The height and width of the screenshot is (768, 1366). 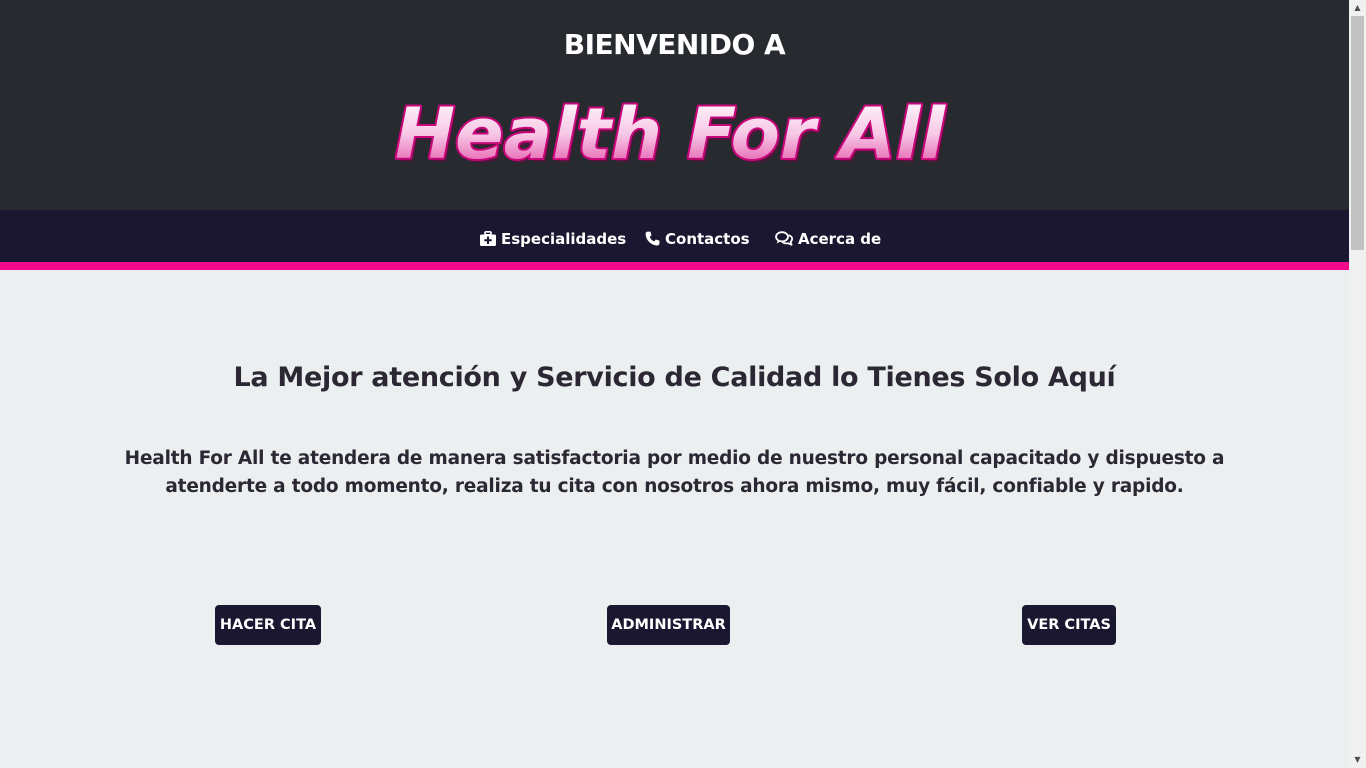 What do you see at coordinates (1357, 384) in the screenshot?
I see `page-scrollbar: ▲ ▼` at bounding box center [1357, 384].